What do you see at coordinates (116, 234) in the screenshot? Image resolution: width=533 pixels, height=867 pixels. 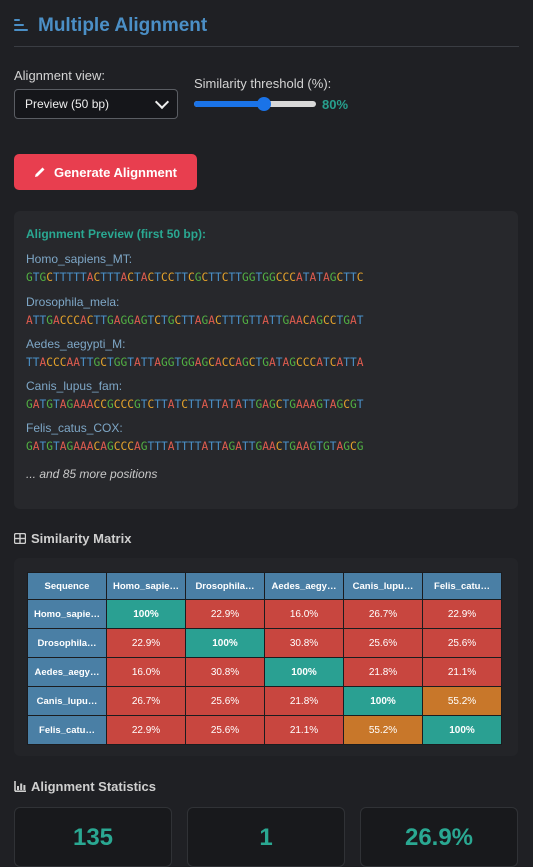 I see `alignment-preview-title: Alignment Preview (first 50 bp):` at bounding box center [116, 234].